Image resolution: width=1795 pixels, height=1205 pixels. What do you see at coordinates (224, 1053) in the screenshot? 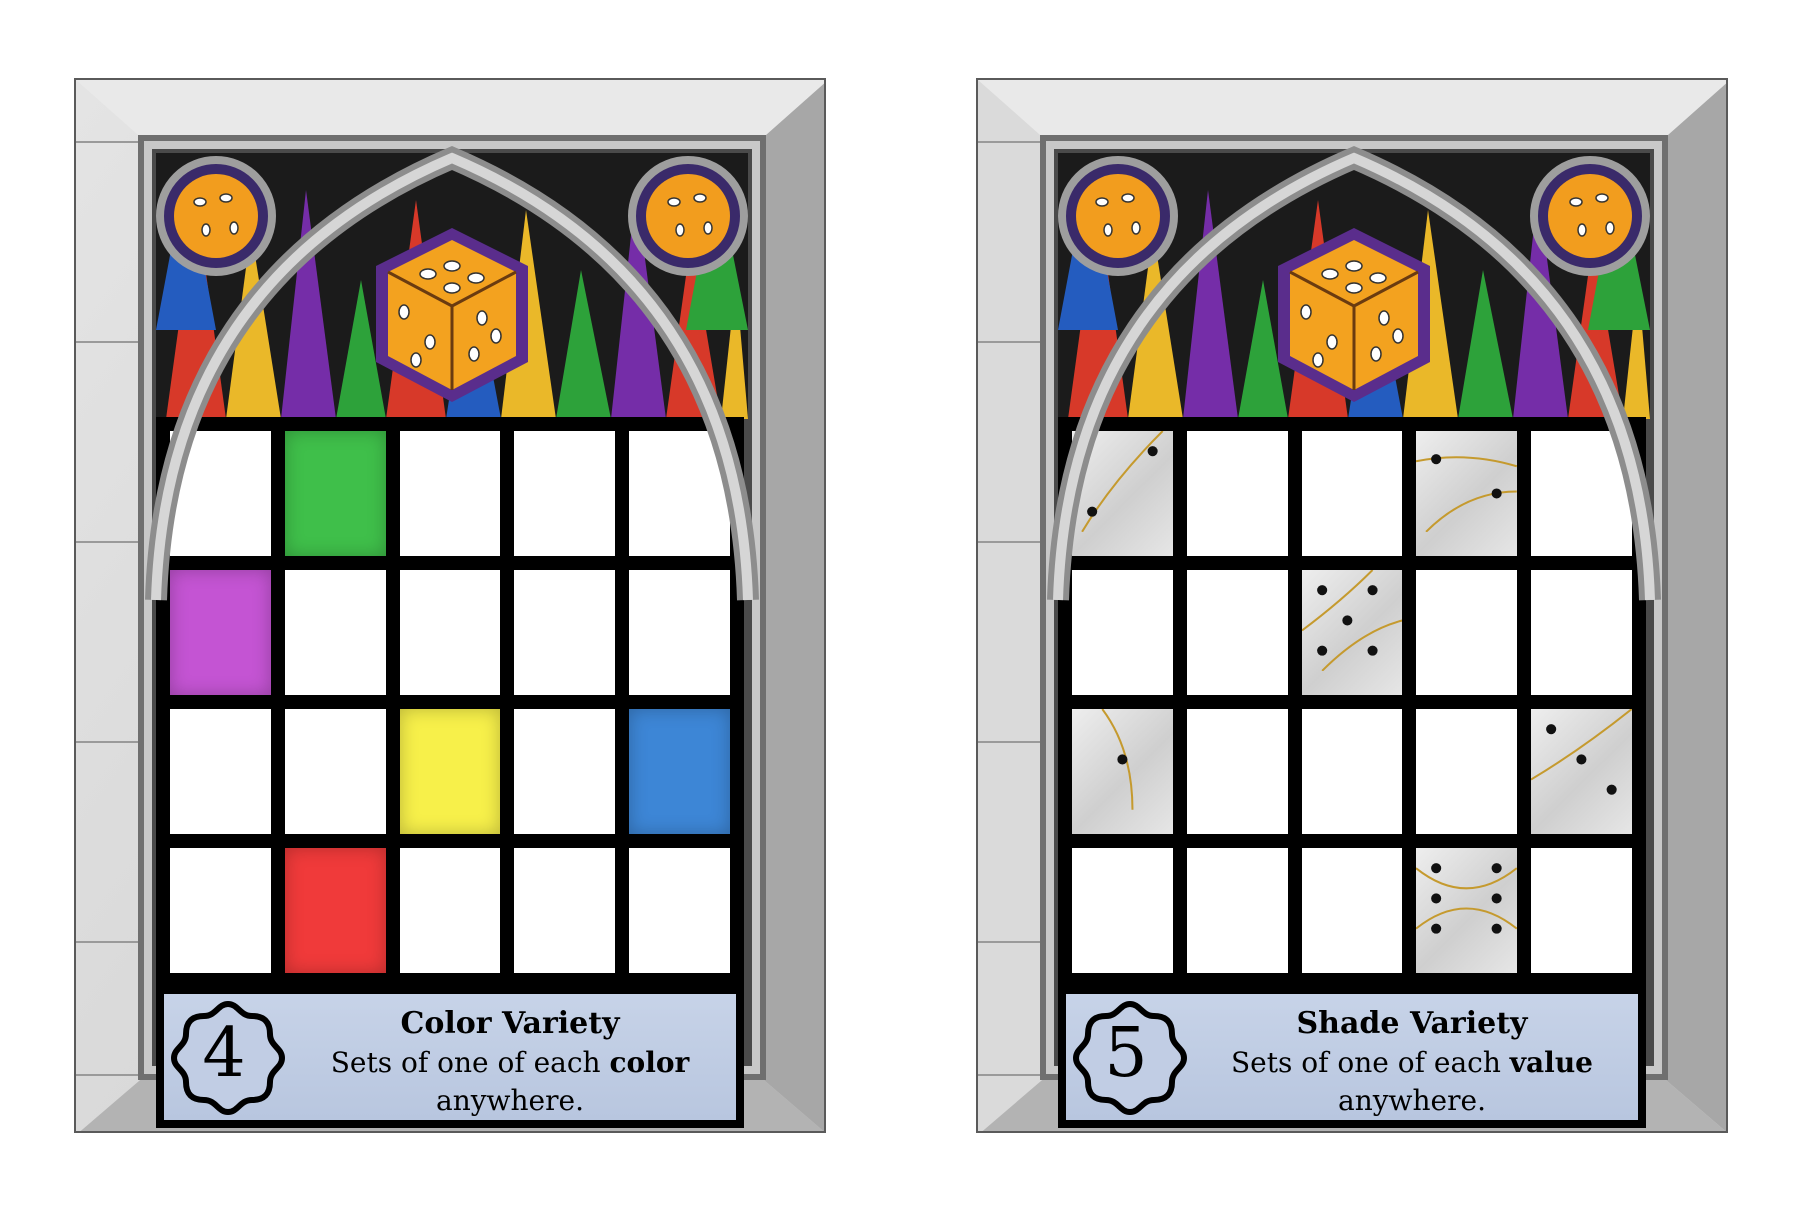
I see `points-value: 4` at bounding box center [224, 1053].